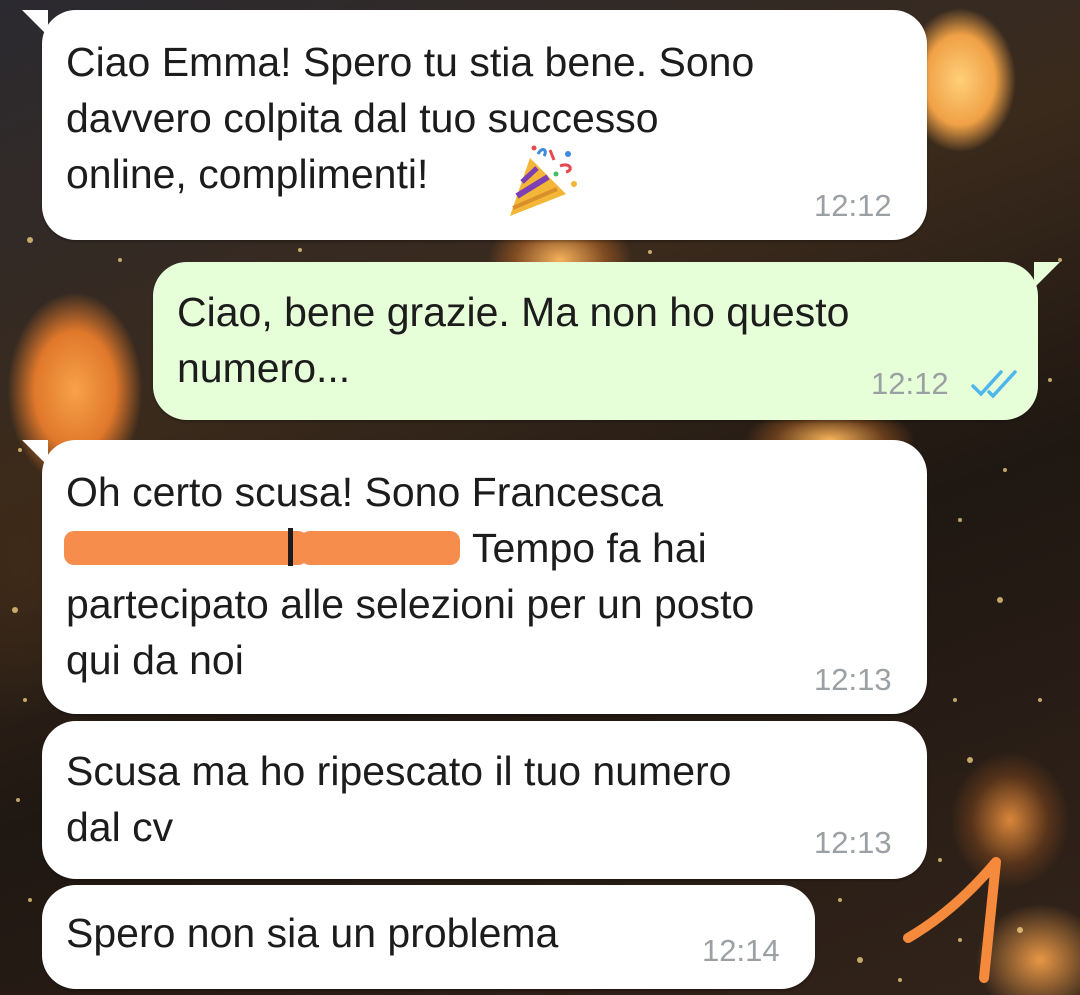 Image resolution: width=1080 pixels, height=995 pixels. I want to click on handwritten-number-one-annotation, so click(952, 920).